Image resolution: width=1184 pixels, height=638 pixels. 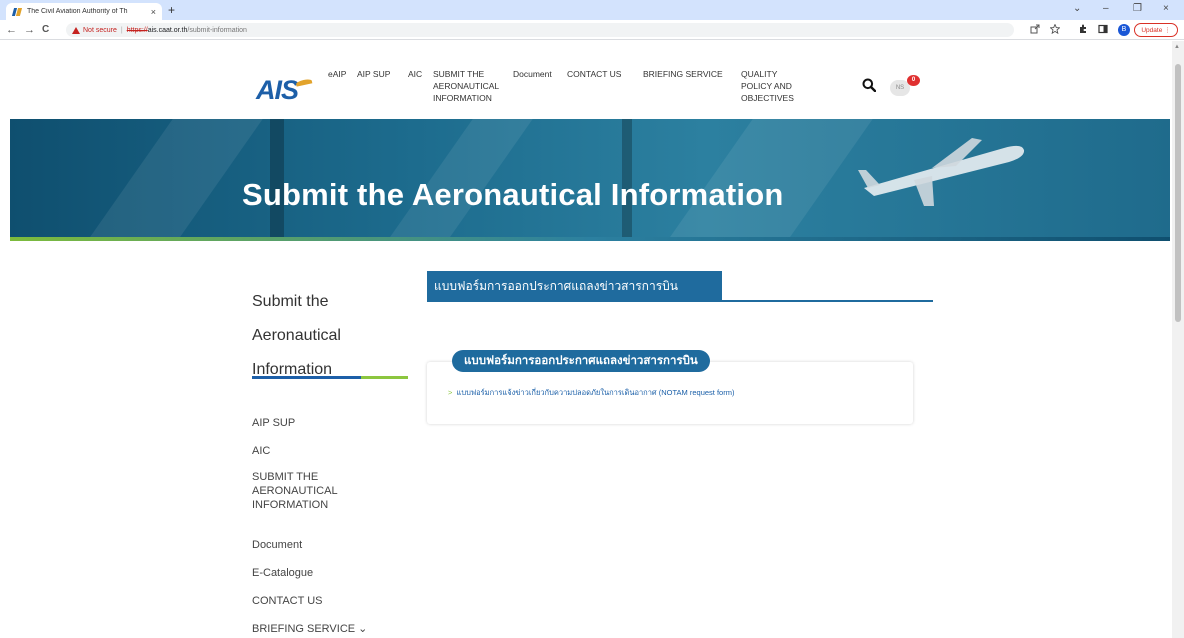 I want to click on sidebar-item-aic: AIC, so click(x=261, y=451).